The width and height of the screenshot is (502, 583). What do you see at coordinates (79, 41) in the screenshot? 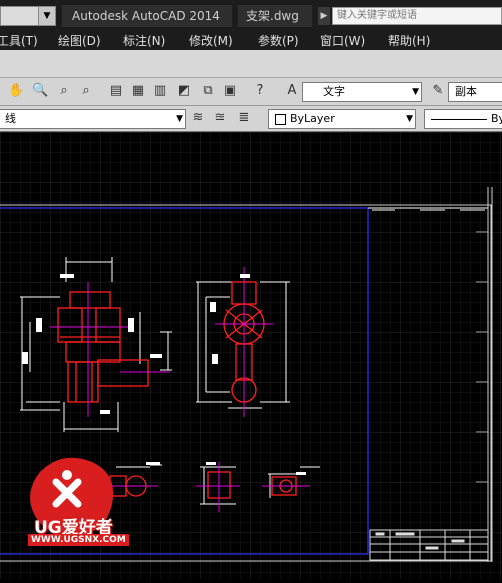
I see `menu-draw: 绘图(D)` at bounding box center [79, 41].